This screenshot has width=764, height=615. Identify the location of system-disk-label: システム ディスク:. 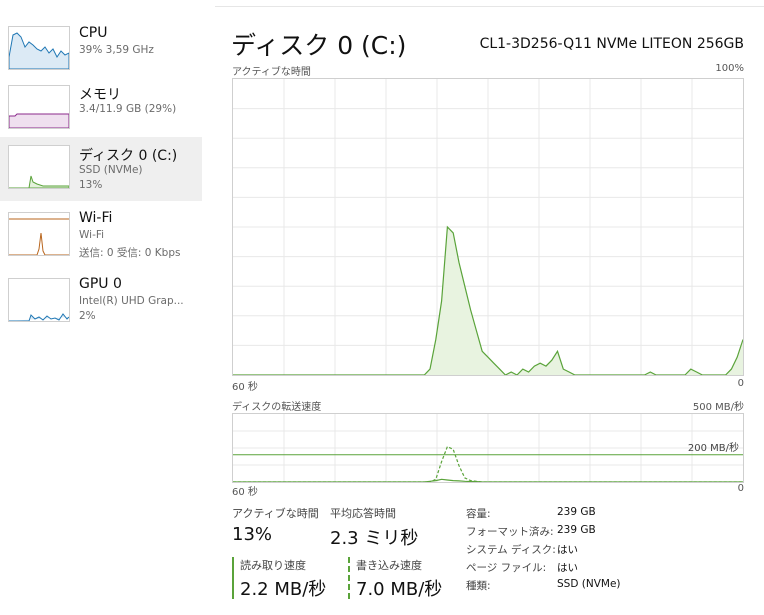
(511, 550).